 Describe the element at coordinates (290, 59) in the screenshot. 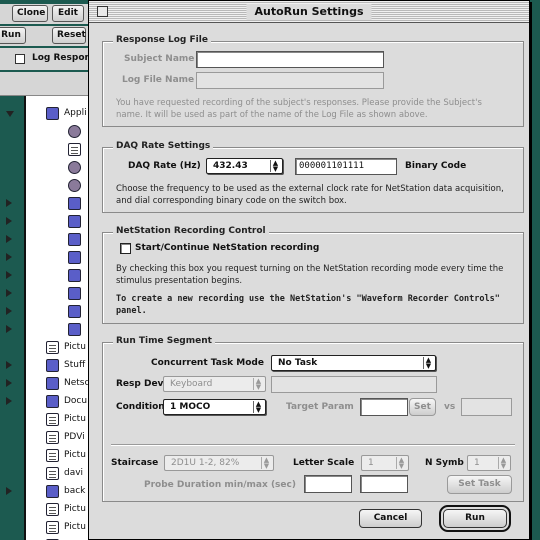

I see `subject-name-input` at that location.